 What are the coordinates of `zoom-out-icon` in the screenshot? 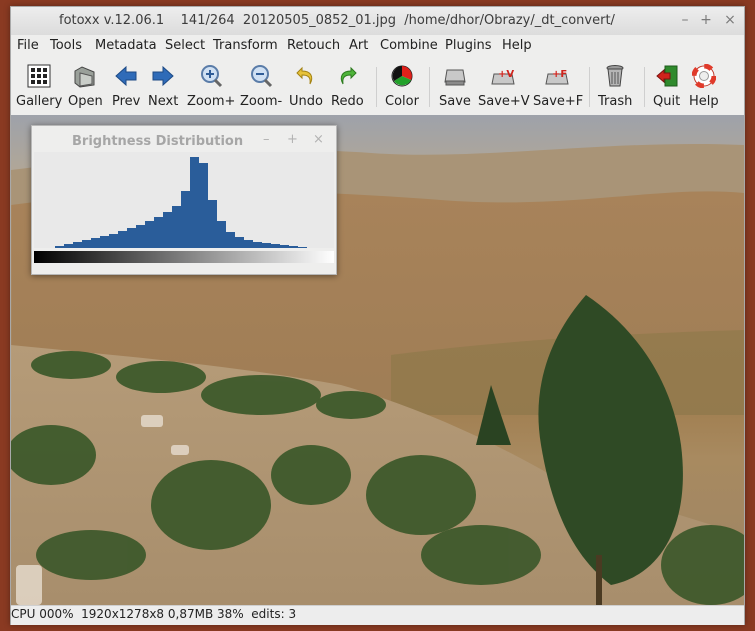 It's located at (261, 76).